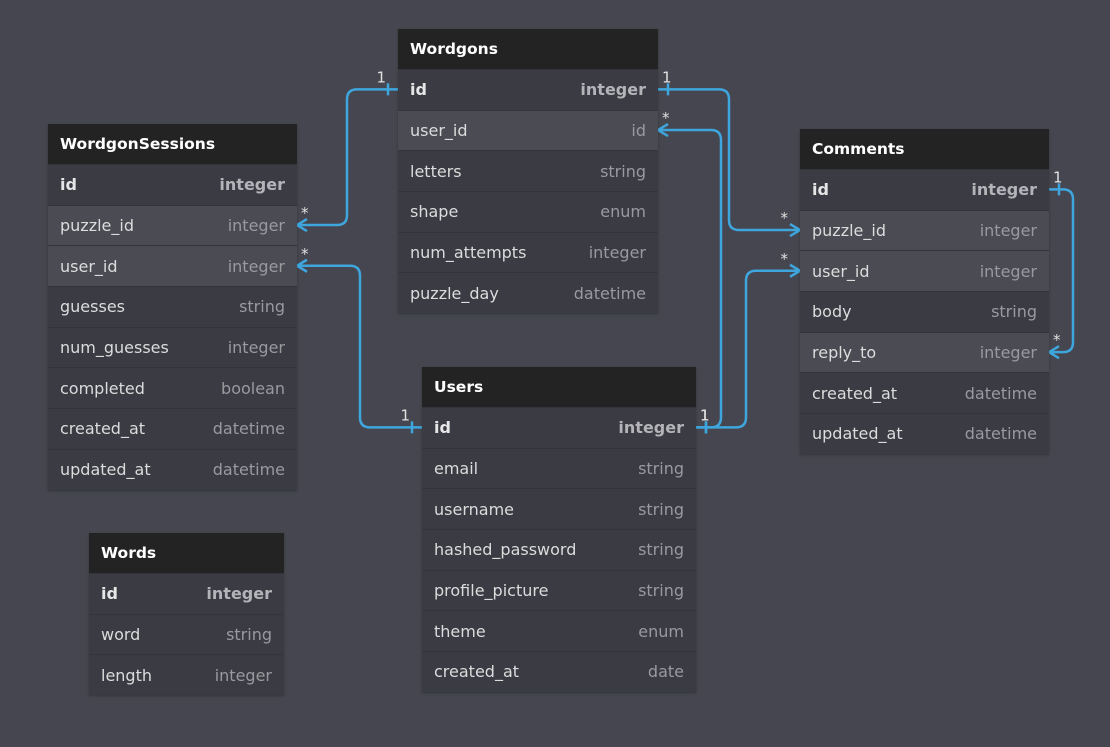 This screenshot has width=1110, height=747. I want to click on table-header: Words, so click(186, 553).